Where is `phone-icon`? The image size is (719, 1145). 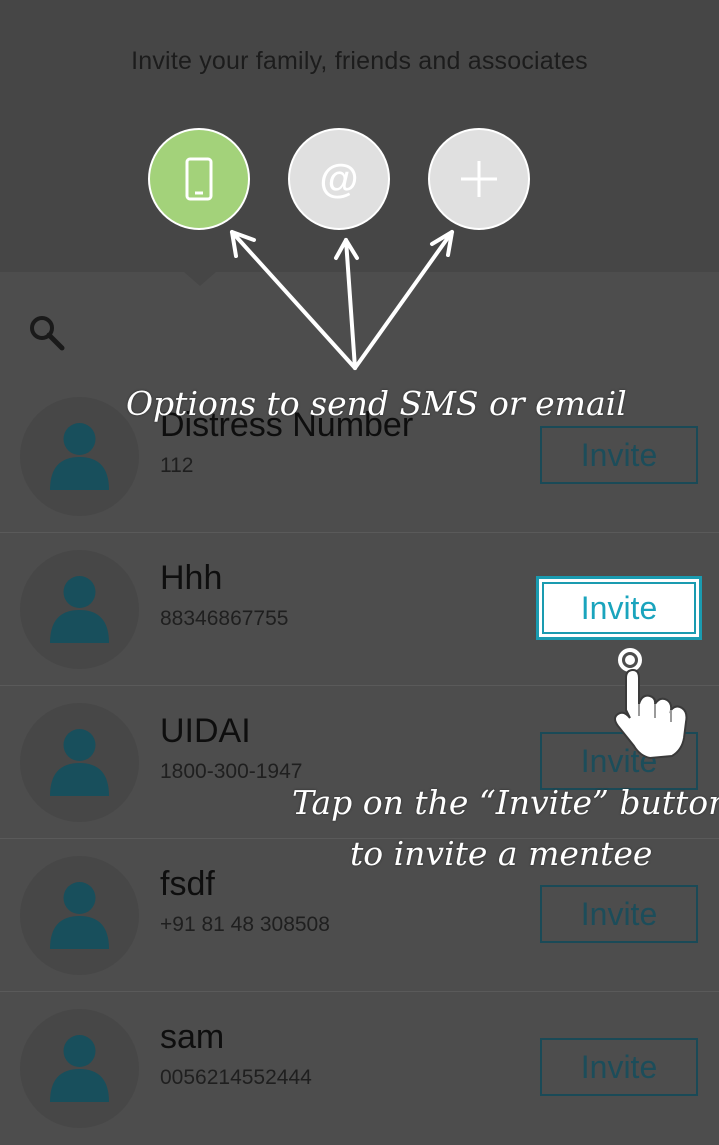
phone-icon is located at coordinates (199, 179).